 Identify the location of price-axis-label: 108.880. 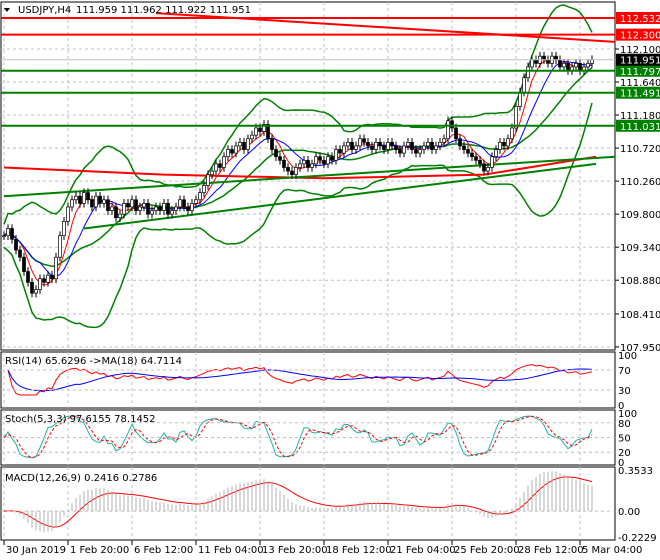
(640, 281).